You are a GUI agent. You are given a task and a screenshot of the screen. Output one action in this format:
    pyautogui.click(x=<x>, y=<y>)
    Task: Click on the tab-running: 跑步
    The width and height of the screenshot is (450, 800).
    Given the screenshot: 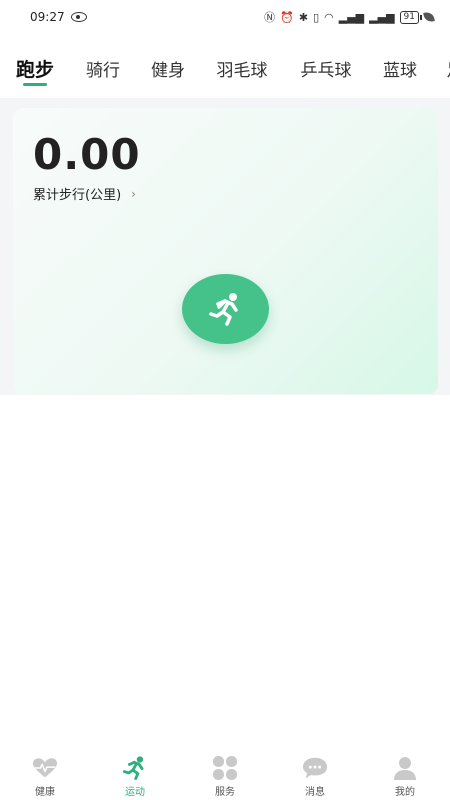 What is the action you would take?
    pyautogui.click(x=35, y=68)
    